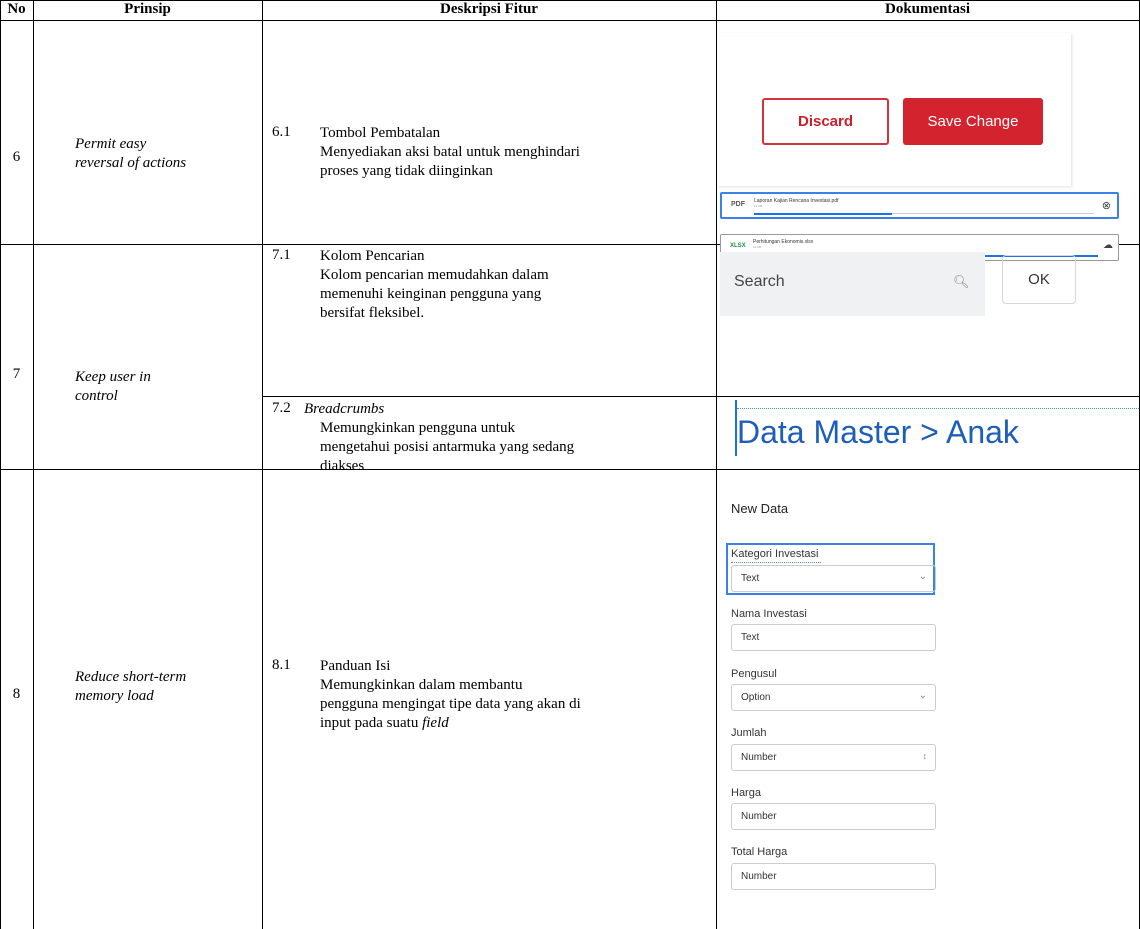  Describe the element at coordinates (16, 9) in the screenshot. I see `header-no: No` at that location.